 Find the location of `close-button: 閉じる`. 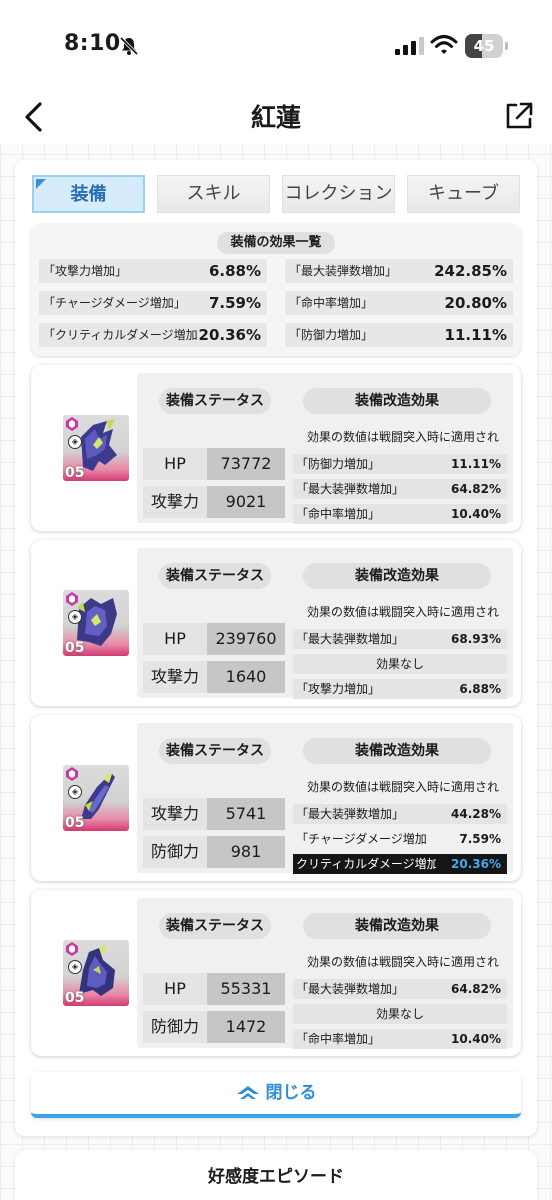

close-button: 閉じる is located at coordinates (276, 1095).